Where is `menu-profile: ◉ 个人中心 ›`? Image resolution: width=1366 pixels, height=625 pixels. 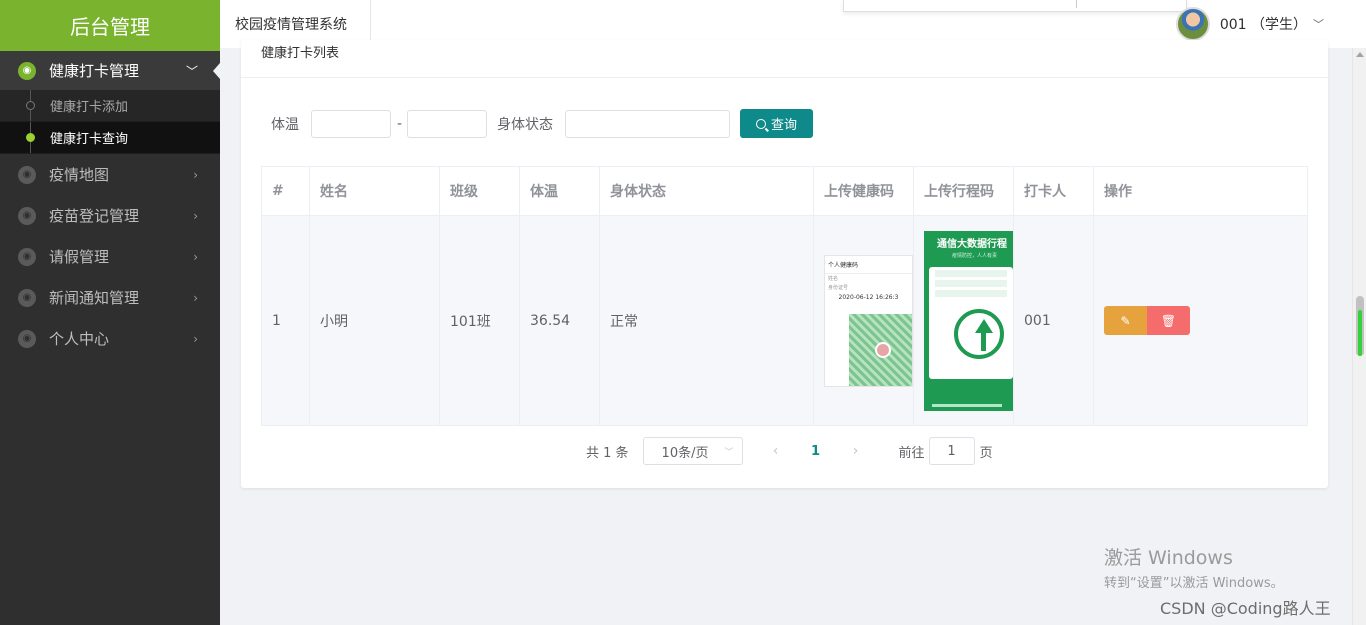
menu-profile: ◉ 个人中心 › is located at coordinates (110, 338).